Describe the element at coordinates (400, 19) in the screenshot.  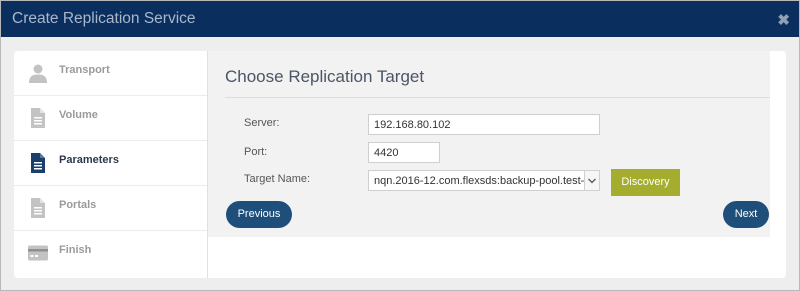
I see `dialog-title-bar: Create Replication Service ✖` at that location.